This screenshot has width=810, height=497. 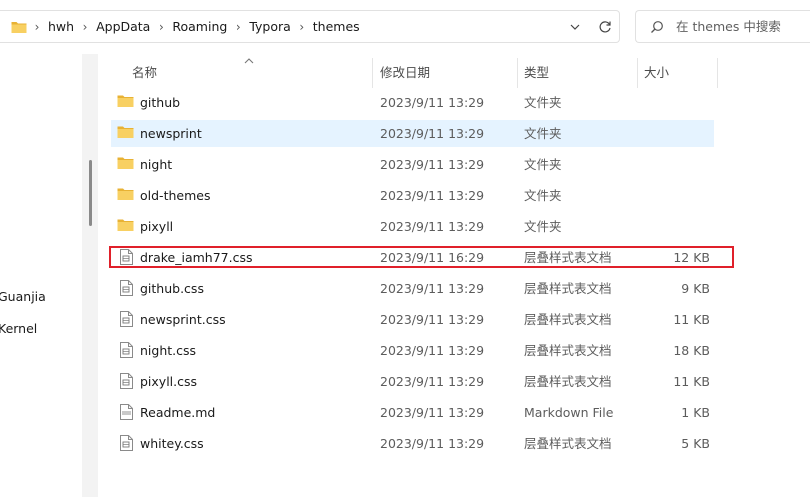 What do you see at coordinates (249, 60) in the screenshot?
I see `sort-ascending-icon` at bounding box center [249, 60].